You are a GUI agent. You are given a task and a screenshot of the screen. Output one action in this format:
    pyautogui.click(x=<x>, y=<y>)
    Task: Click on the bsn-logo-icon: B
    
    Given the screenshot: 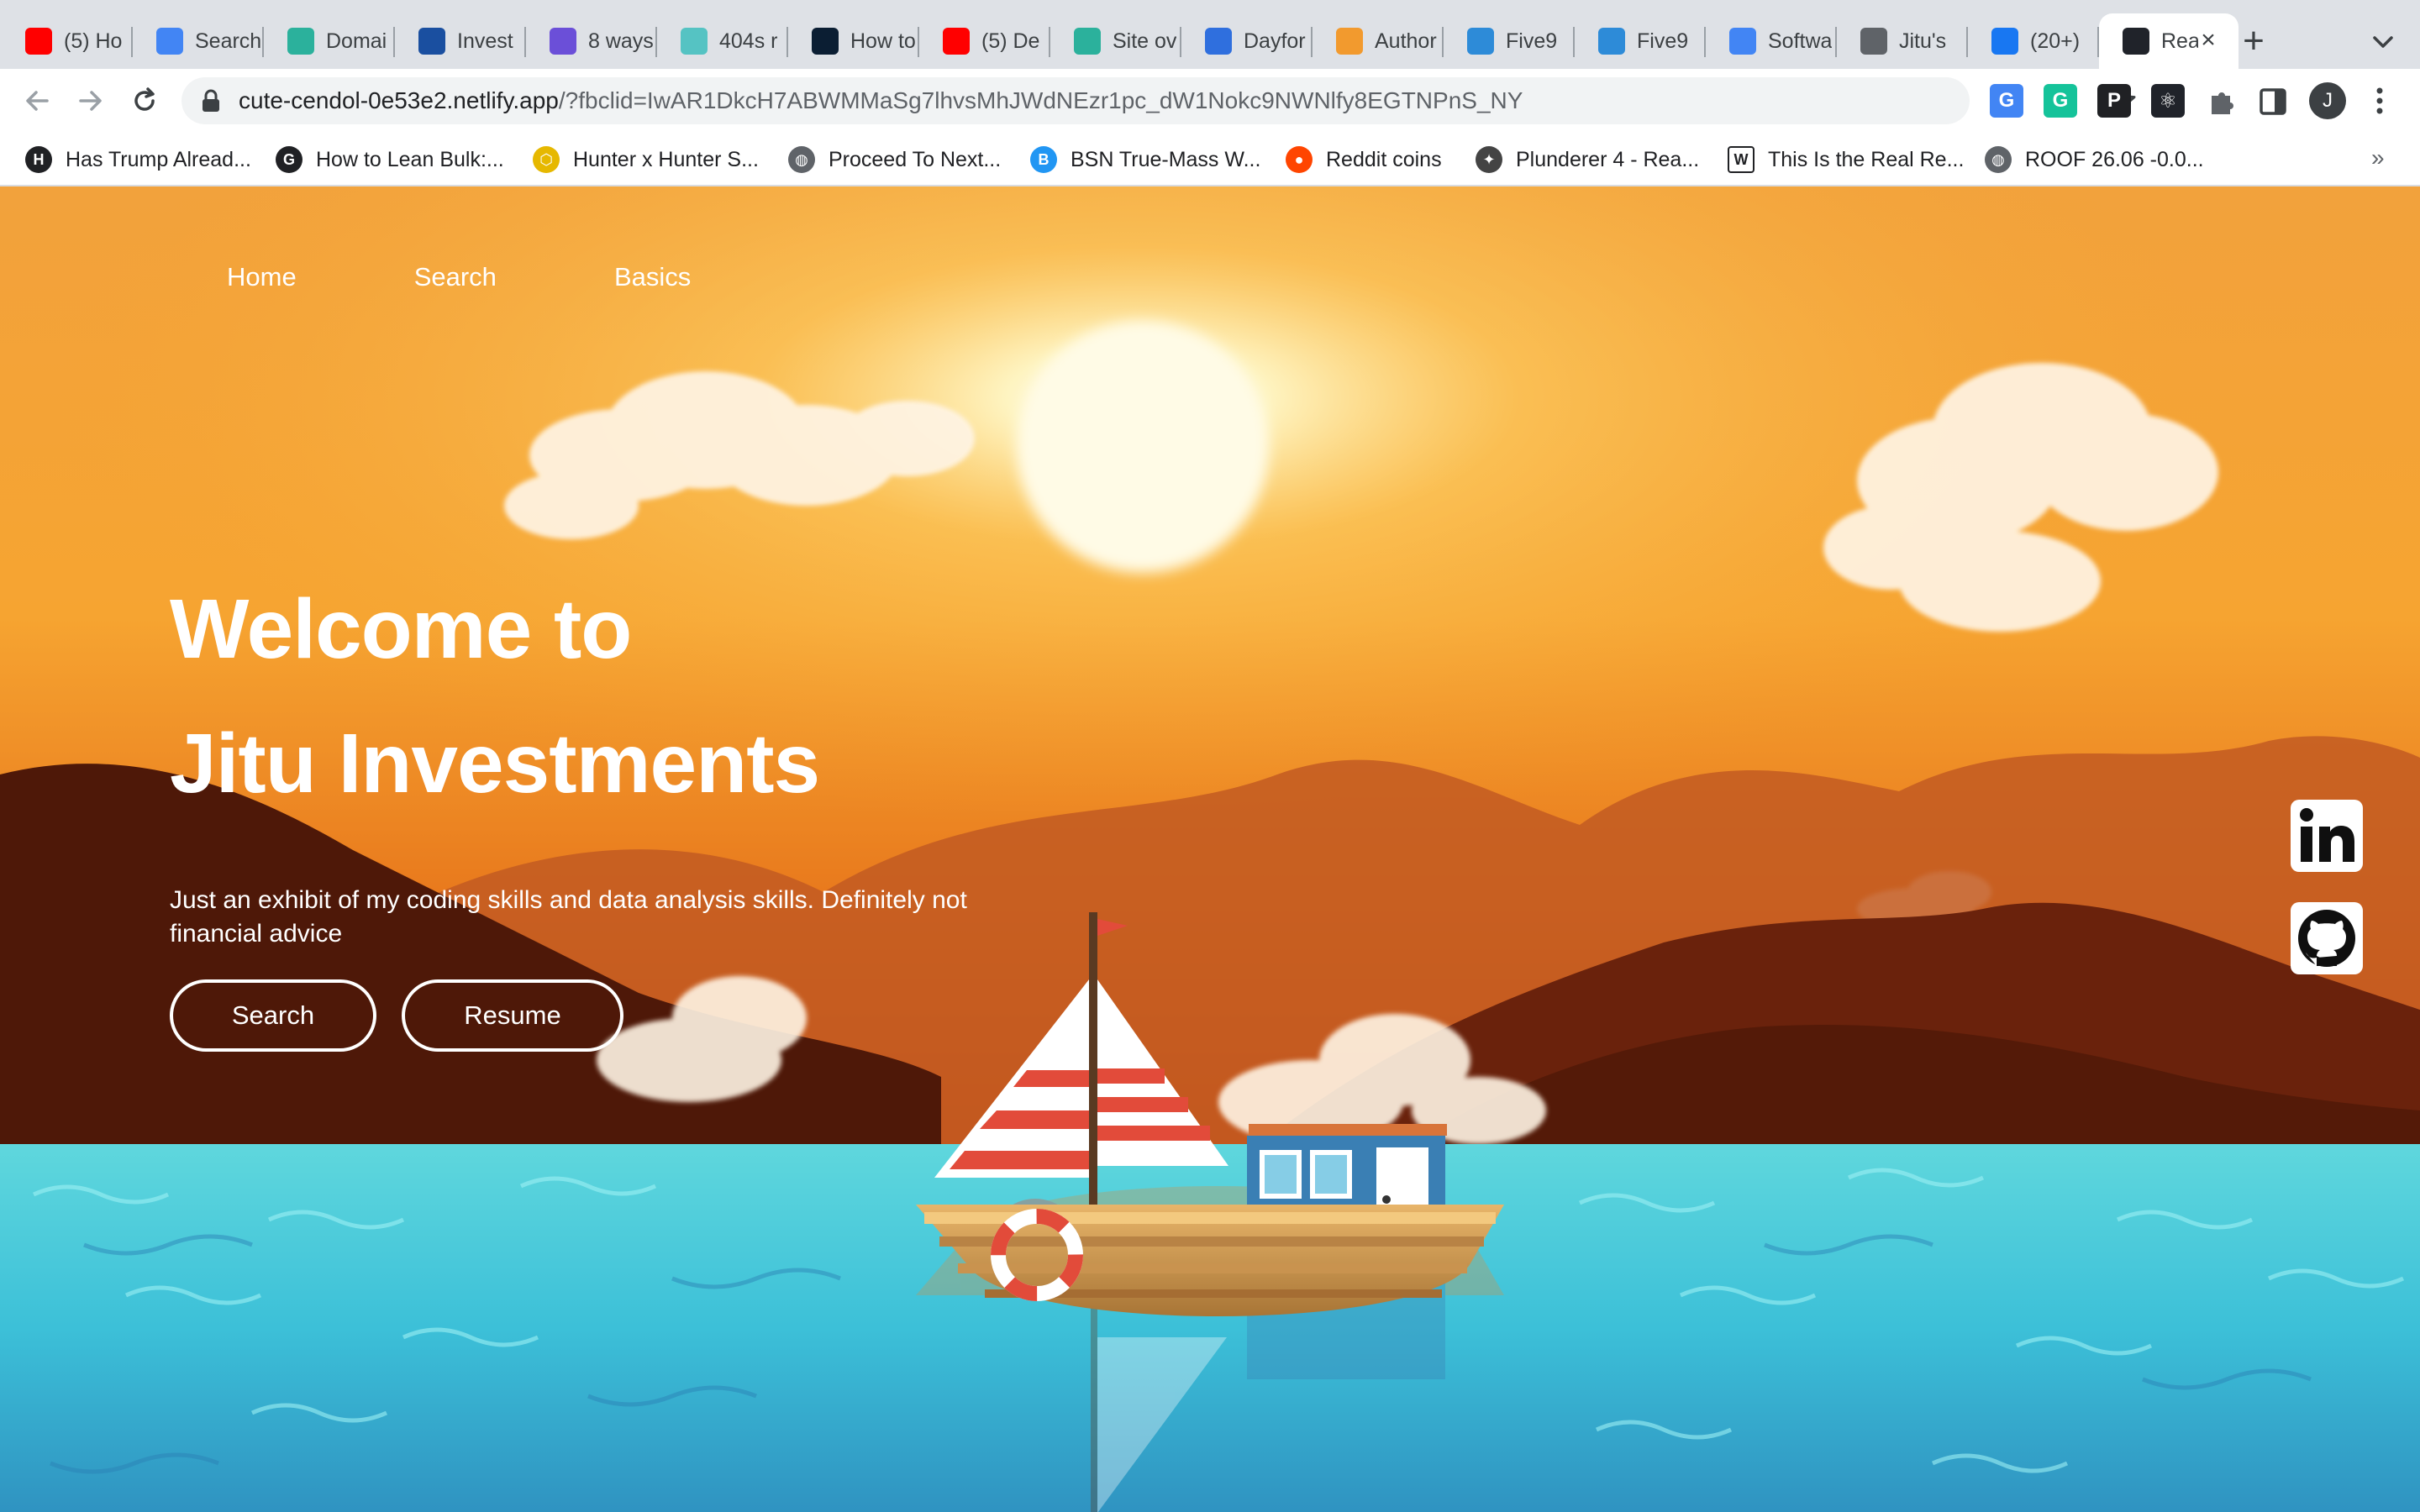 What is the action you would take?
    pyautogui.click(x=1043, y=159)
    